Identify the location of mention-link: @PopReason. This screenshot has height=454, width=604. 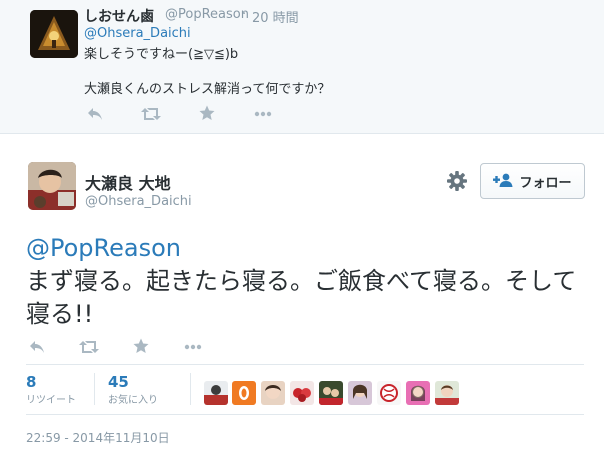
(103, 248).